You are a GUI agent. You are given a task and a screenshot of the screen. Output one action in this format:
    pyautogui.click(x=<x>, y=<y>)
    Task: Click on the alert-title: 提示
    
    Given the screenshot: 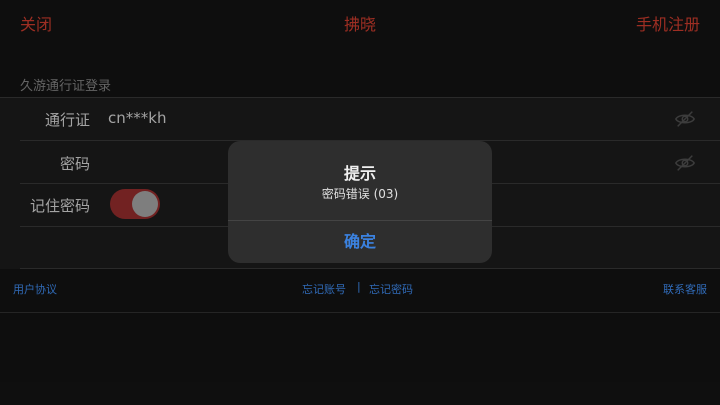 What is the action you would take?
    pyautogui.click(x=359, y=173)
    